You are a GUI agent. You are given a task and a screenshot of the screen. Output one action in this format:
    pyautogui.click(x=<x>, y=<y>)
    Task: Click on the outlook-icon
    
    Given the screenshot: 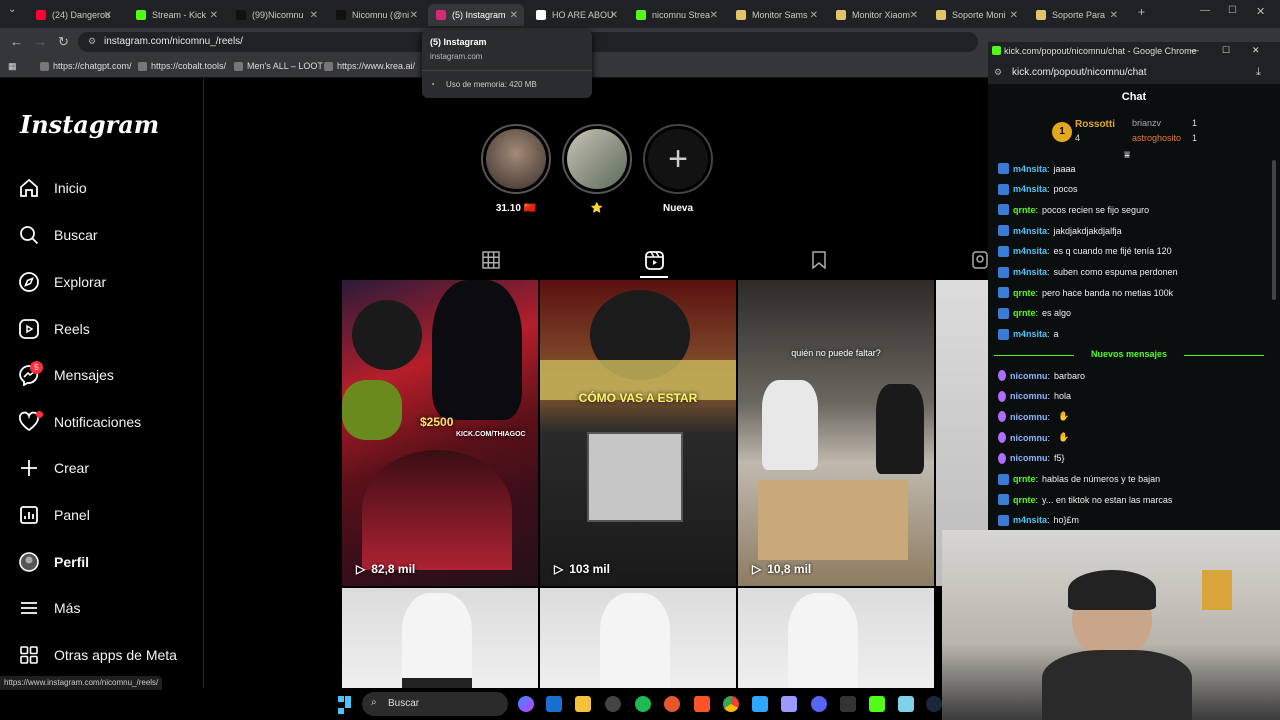 What is the action you would take?
    pyautogui.click(x=554, y=704)
    